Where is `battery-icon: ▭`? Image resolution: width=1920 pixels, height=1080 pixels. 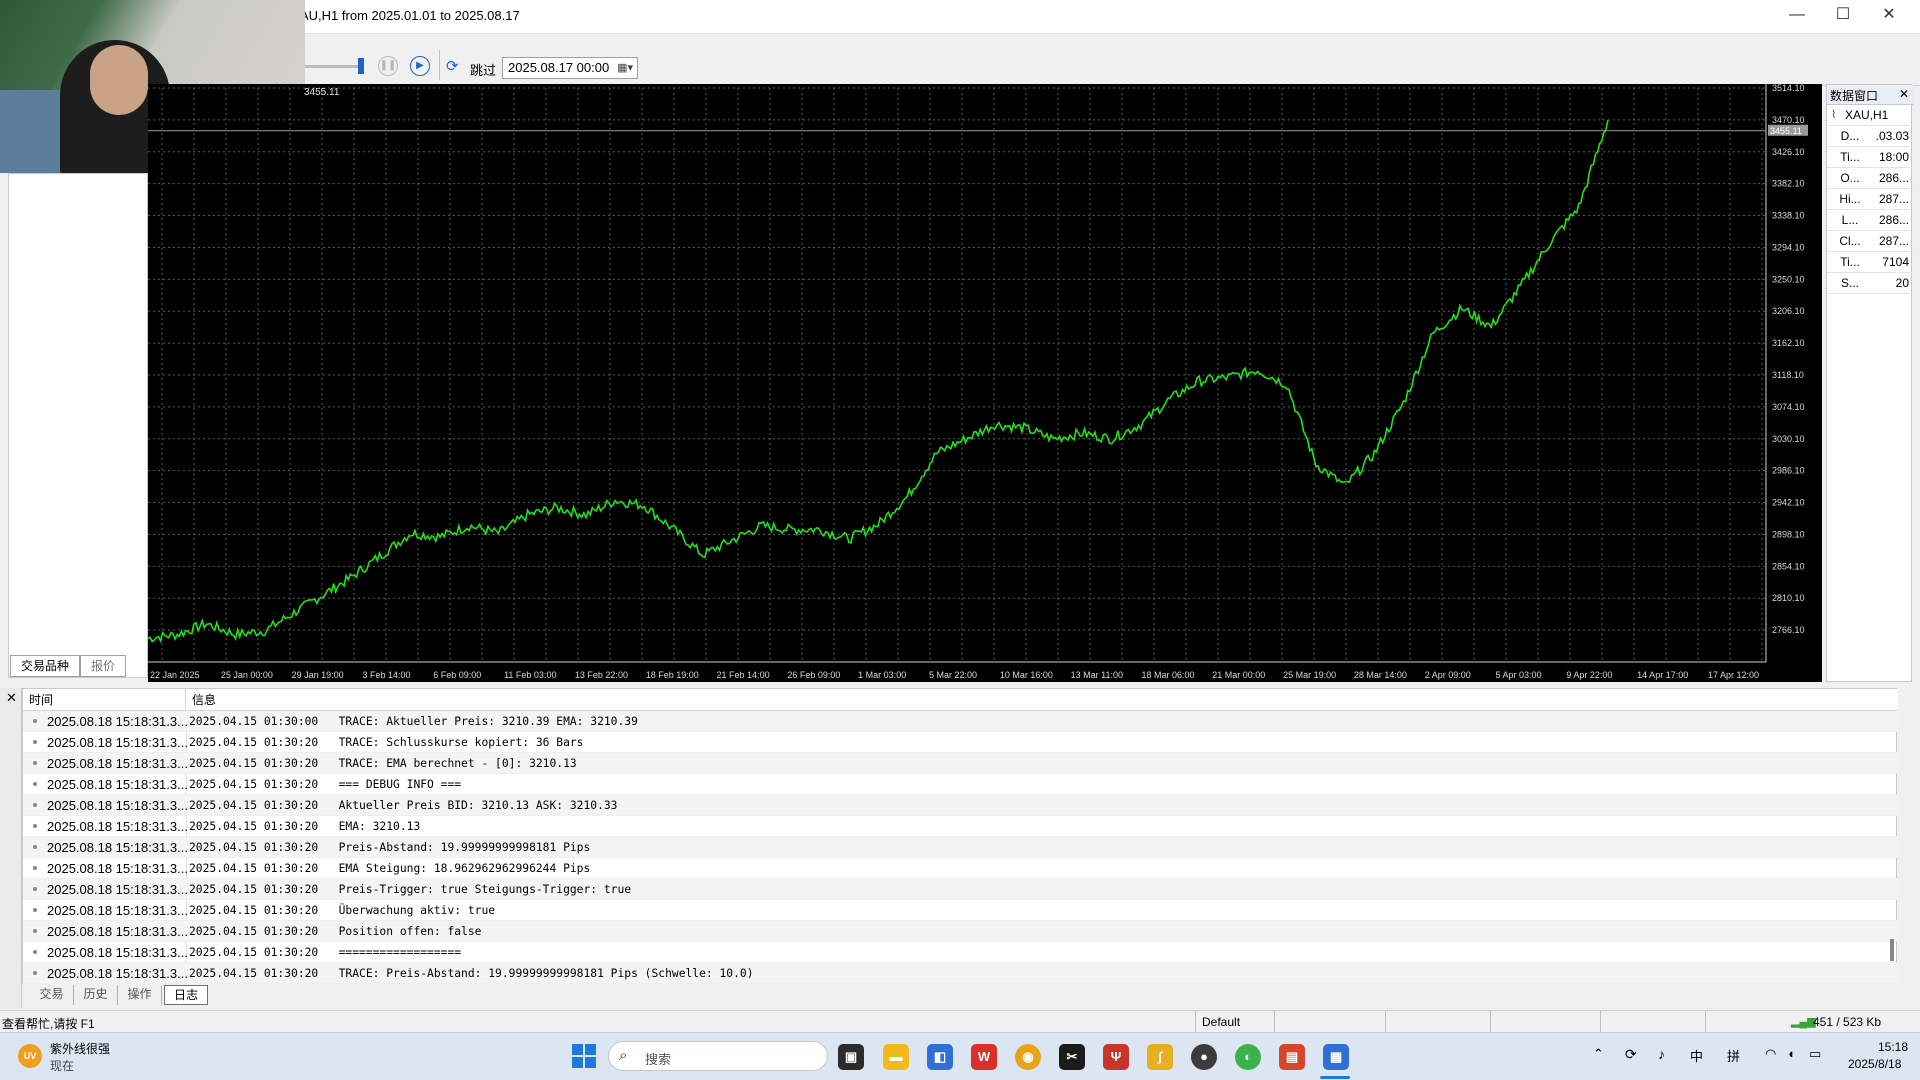 battery-icon: ▭ is located at coordinates (1815, 1054).